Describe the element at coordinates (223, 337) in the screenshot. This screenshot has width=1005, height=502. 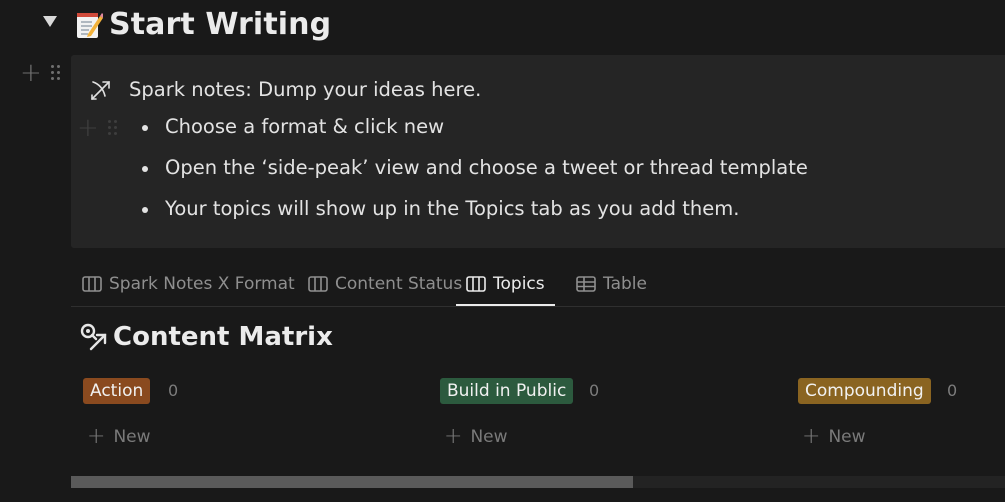
I see `content-matrix-title: Content Matrix` at that location.